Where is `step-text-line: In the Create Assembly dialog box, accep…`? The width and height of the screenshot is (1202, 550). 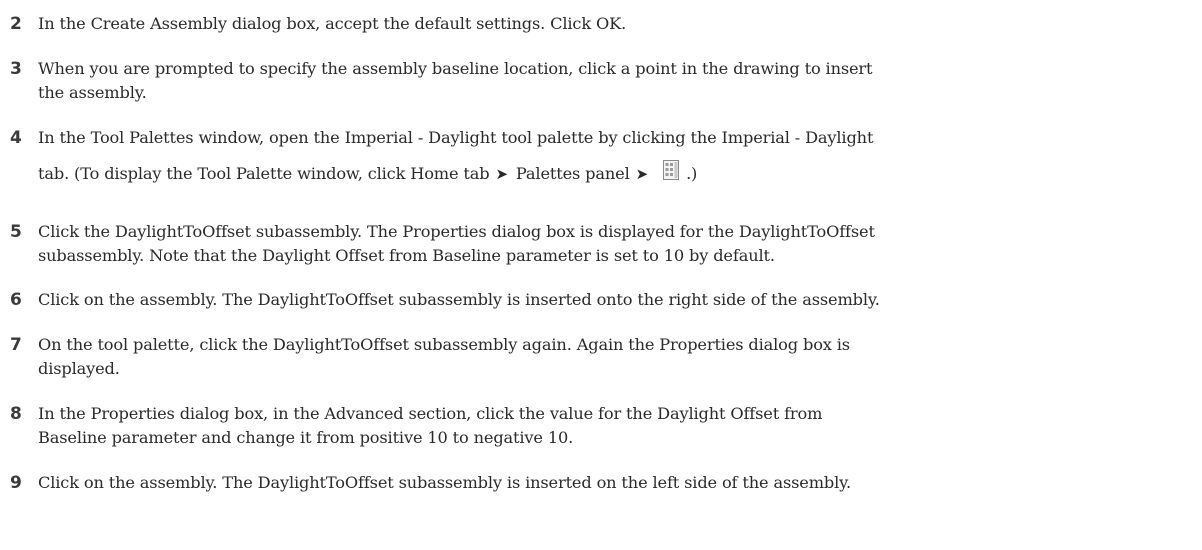
step-text-line: In the Create Assembly dialog box, accep… is located at coordinates (332, 23).